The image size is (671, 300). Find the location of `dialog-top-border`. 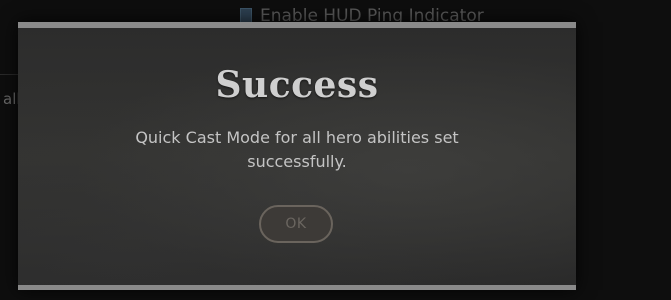

dialog-top-border is located at coordinates (297, 25).